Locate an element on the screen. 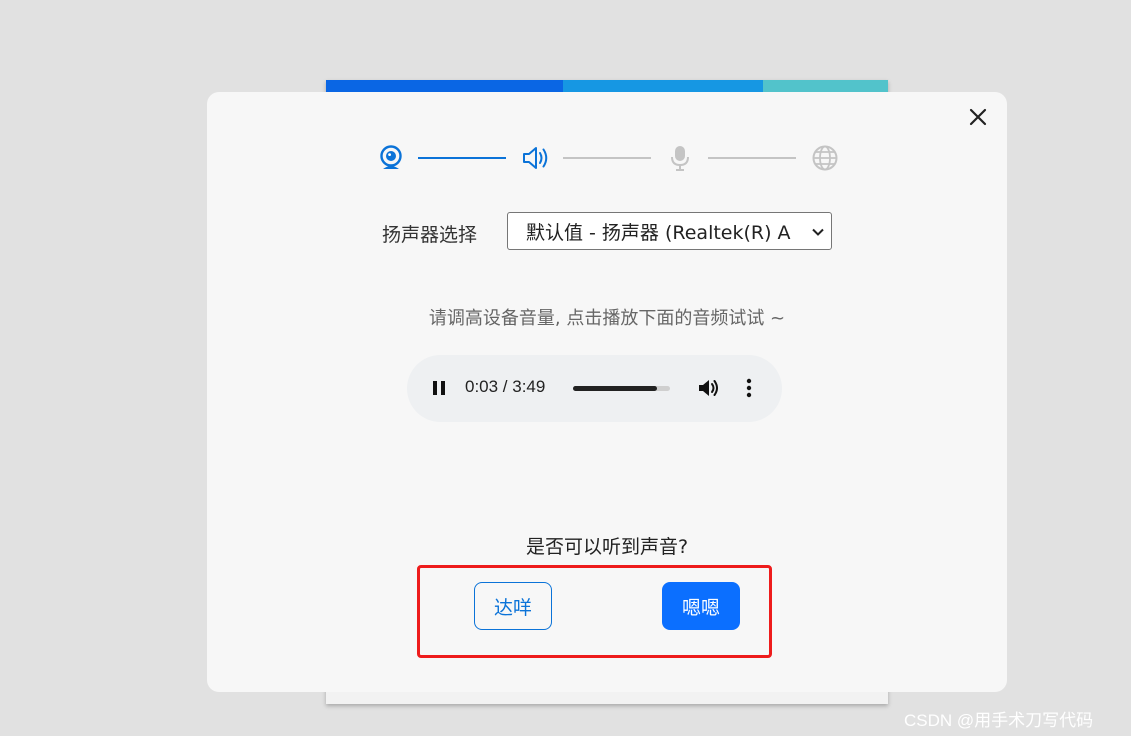 The width and height of the screenshot is (1131, 736). audio-more-button is located at coordinates (749, 388).